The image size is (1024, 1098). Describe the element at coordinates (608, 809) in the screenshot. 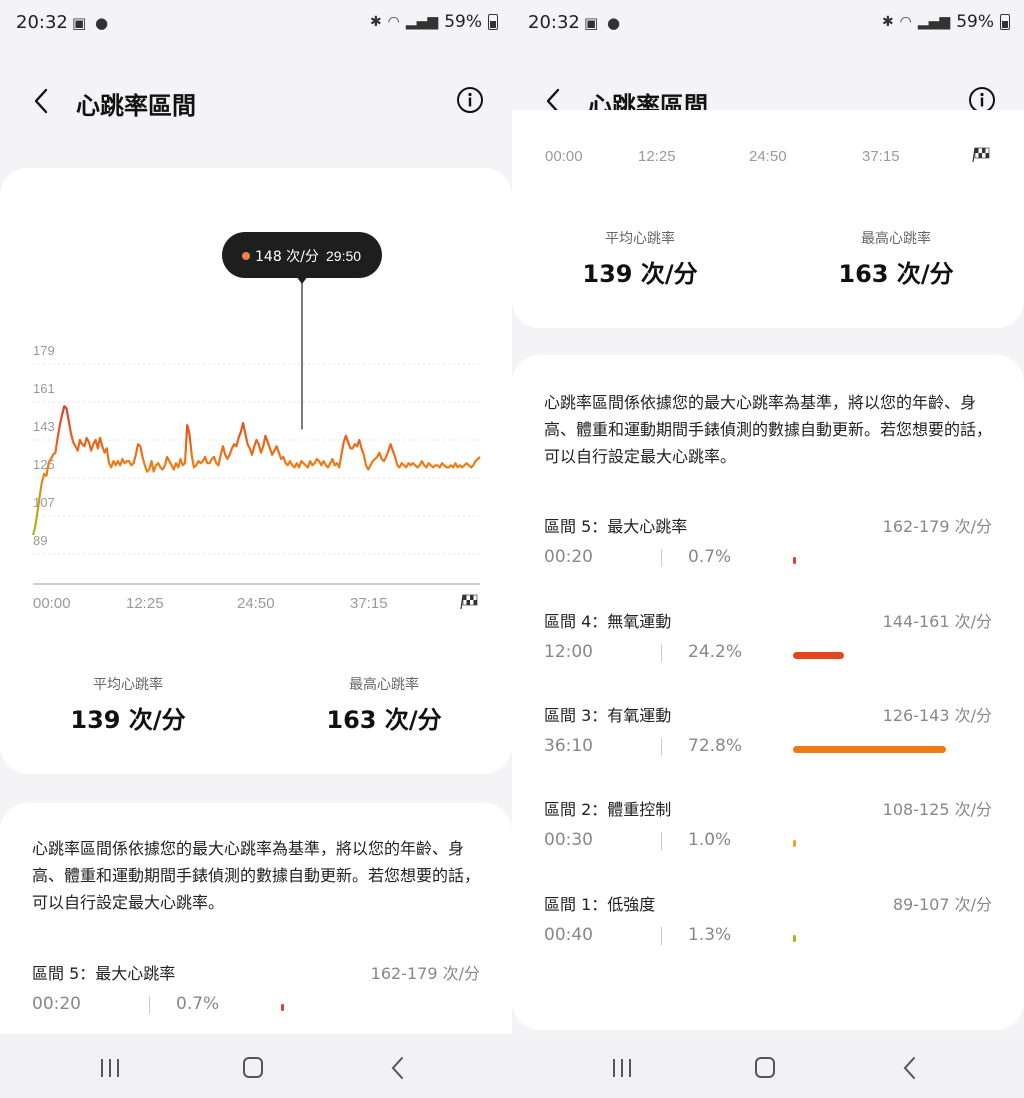

I see `zone-name: 區間 2：體重控制` at that location.